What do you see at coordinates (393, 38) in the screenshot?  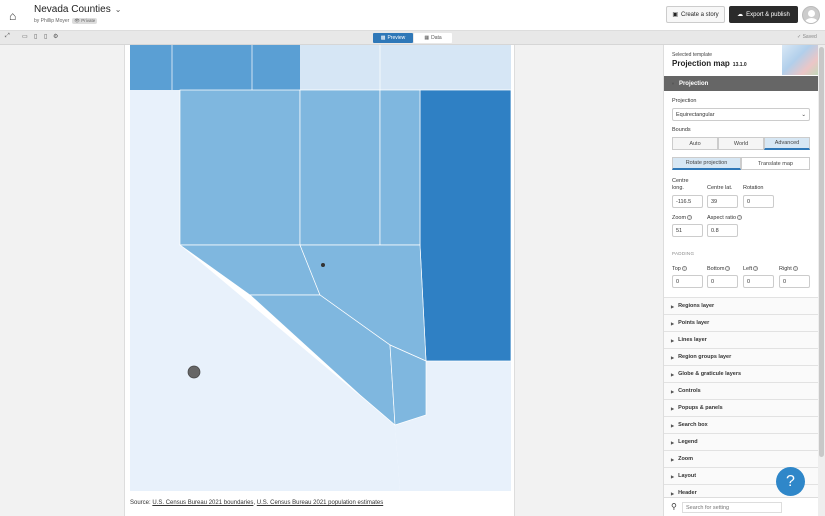 I see `tab-preview: ▩ Preview` at bounding box center [393, 38].